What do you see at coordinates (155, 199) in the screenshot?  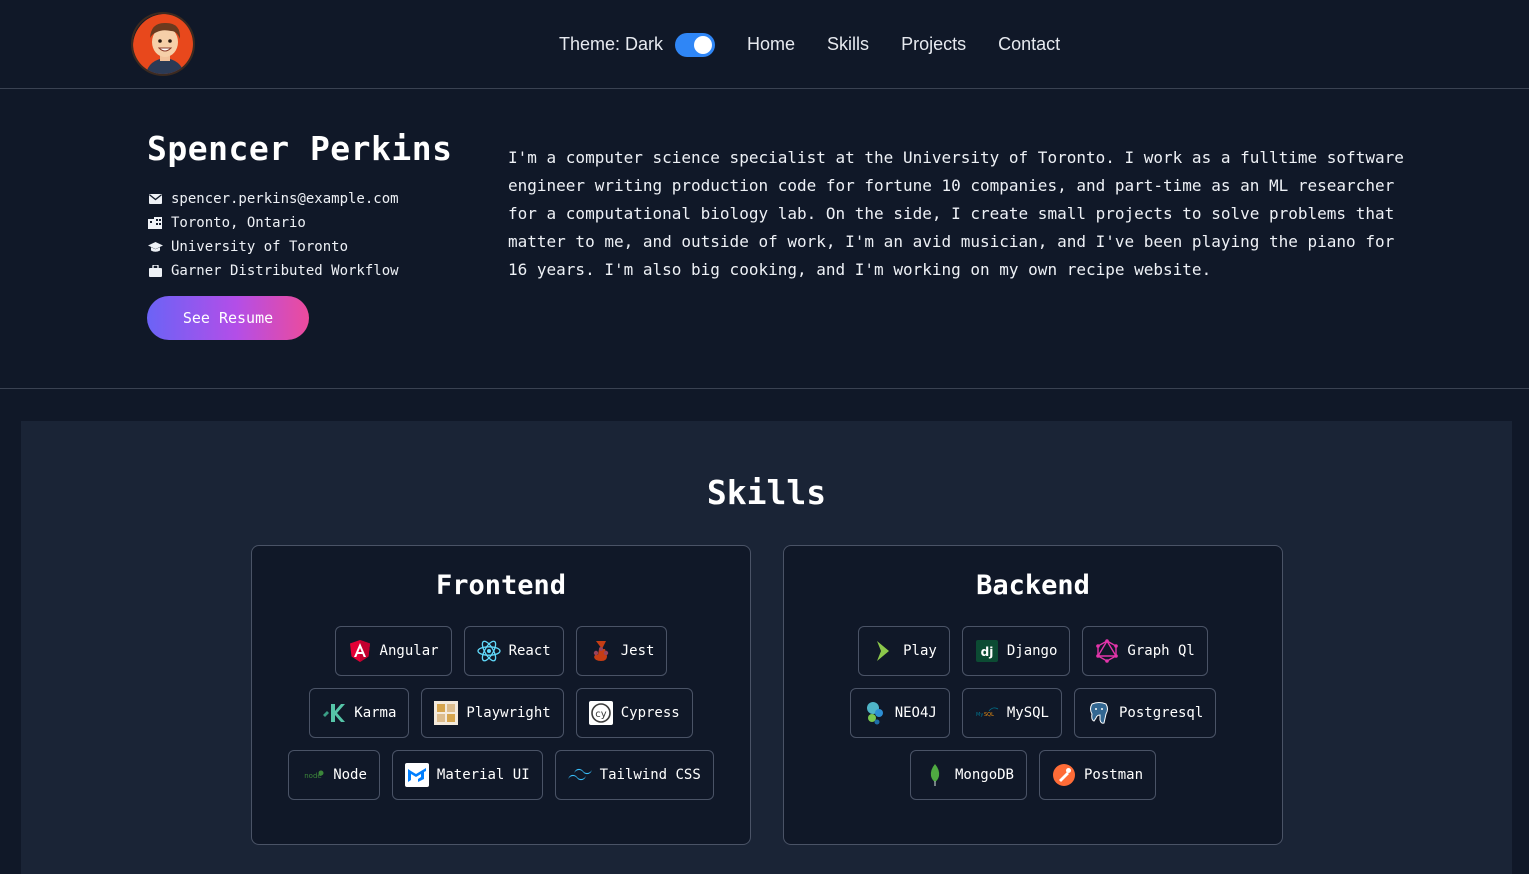 I see `envelope-icon` at bounding box center [155, 199].